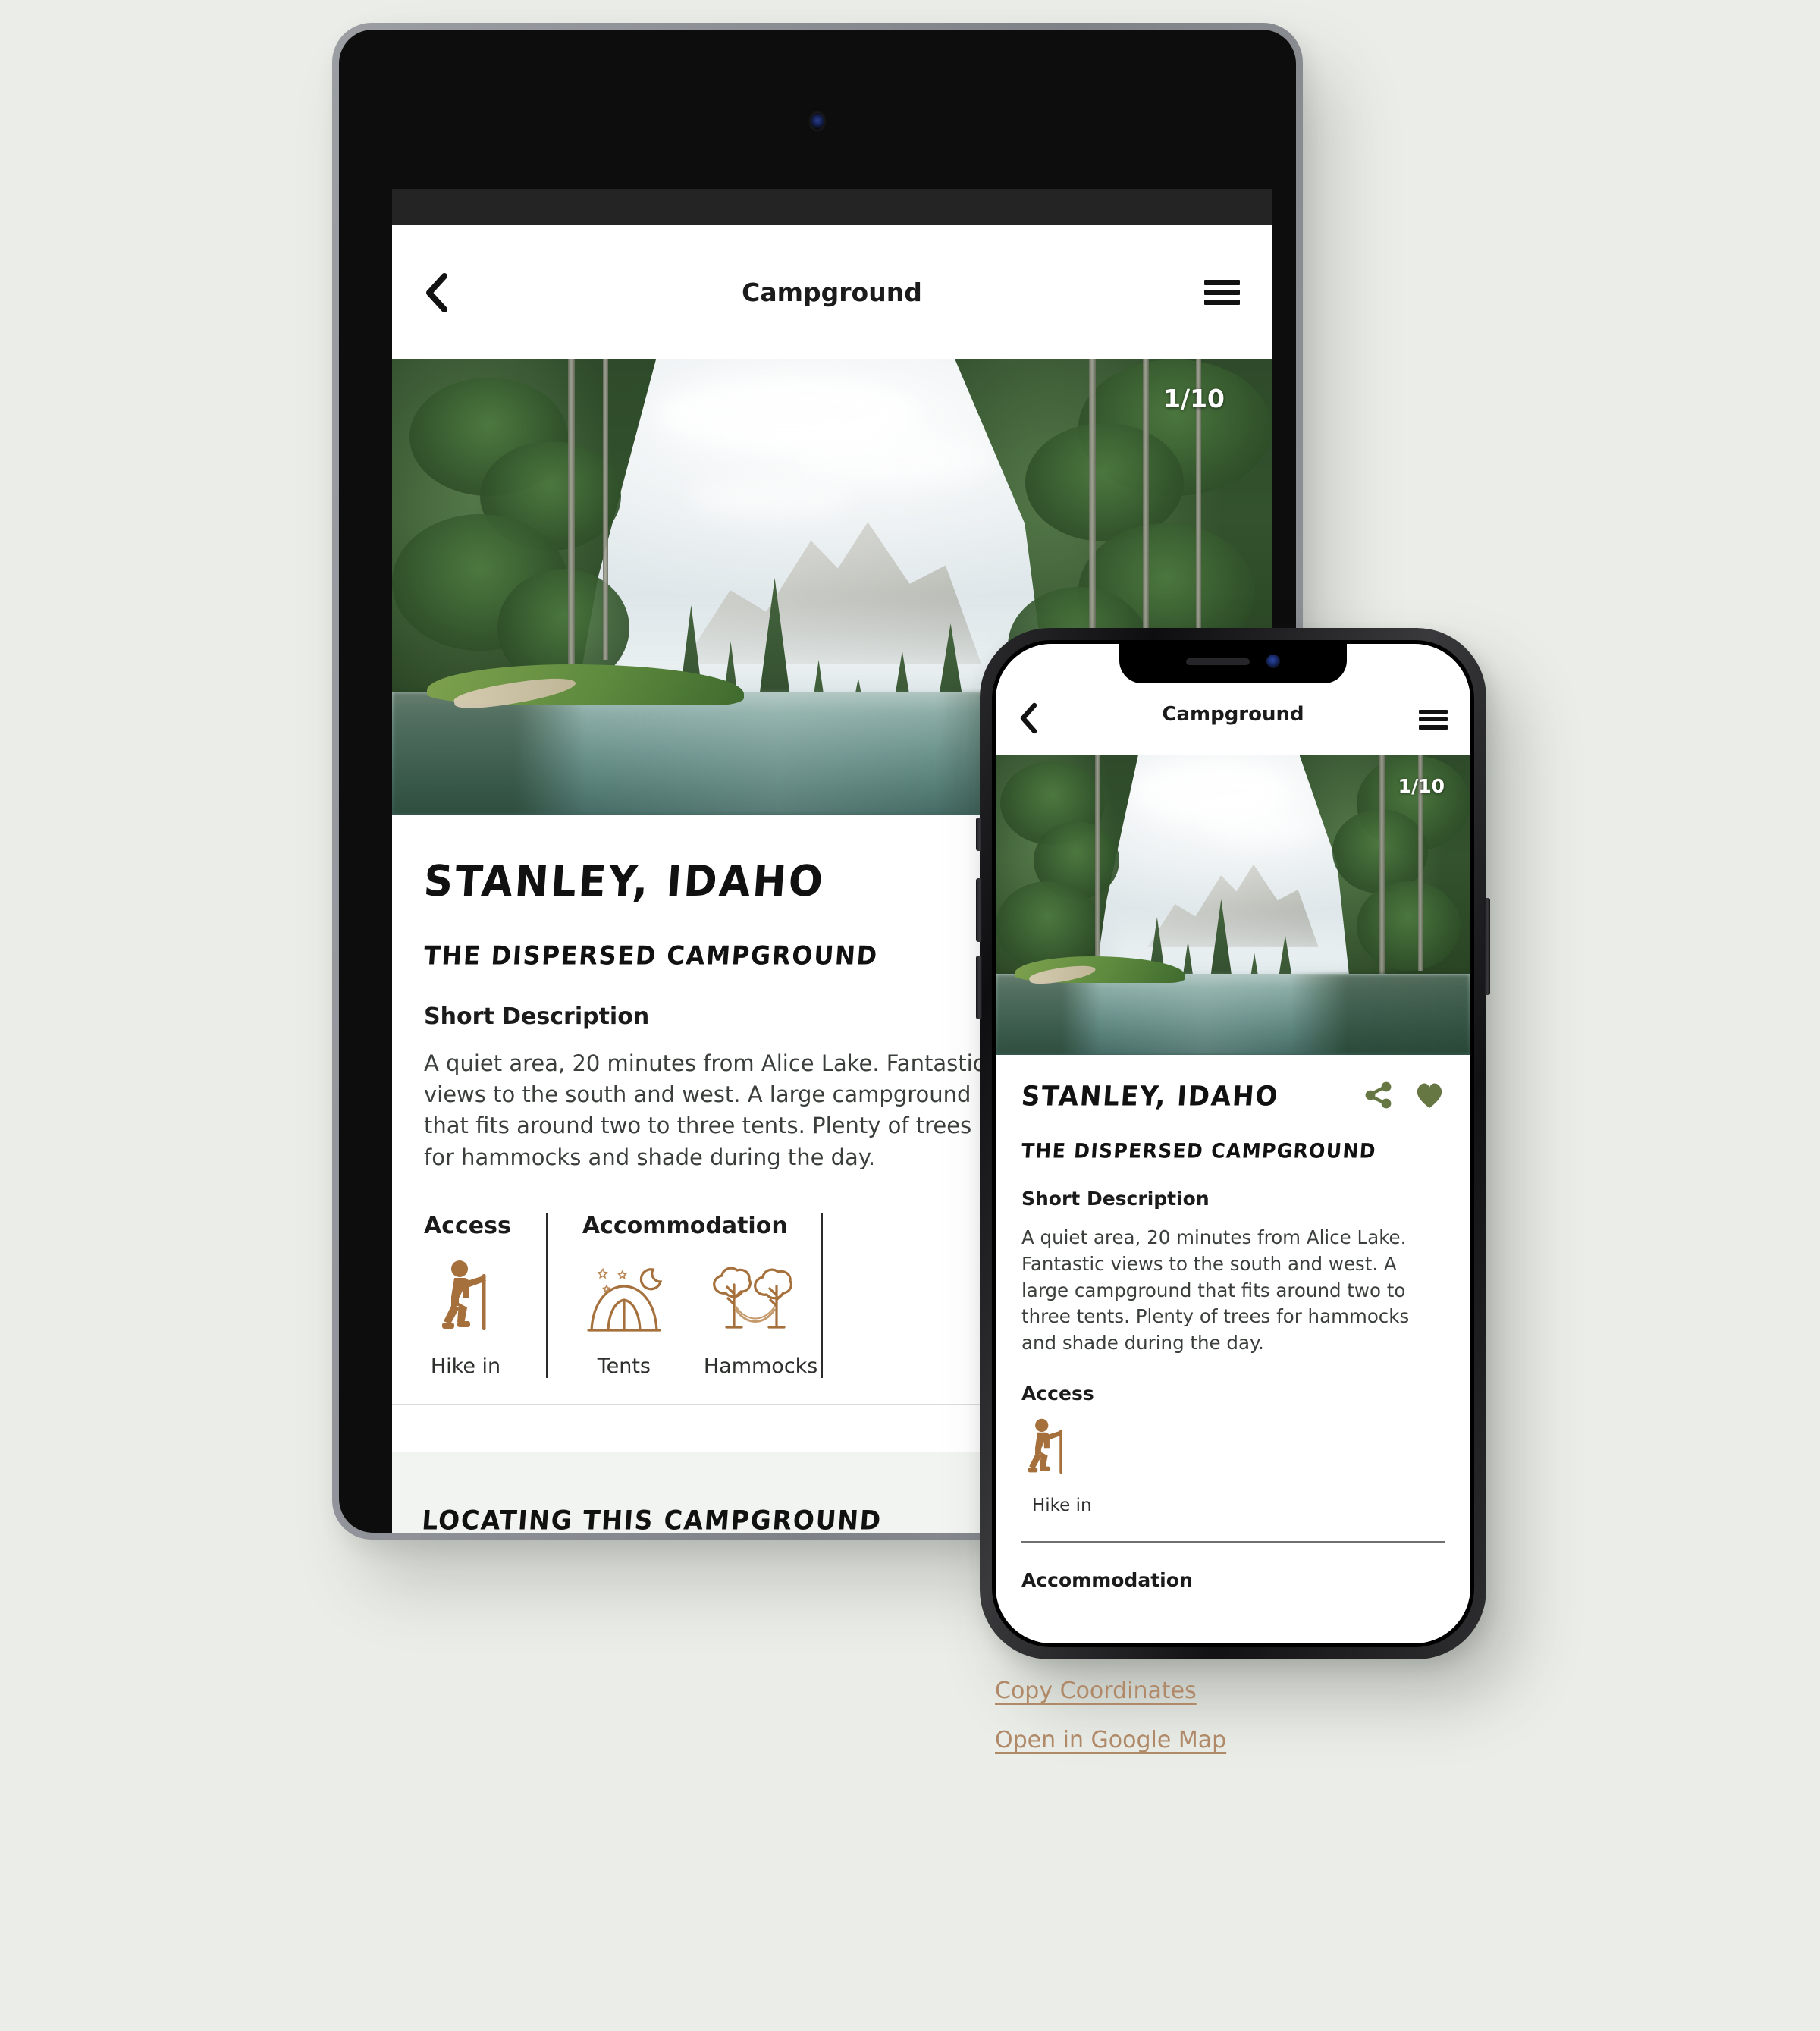 This screenshot has width=1820, height=2031. Describe the element at coordinates (624, 1366) in the screenshot. I see `feature-caption: Tents` at that location.